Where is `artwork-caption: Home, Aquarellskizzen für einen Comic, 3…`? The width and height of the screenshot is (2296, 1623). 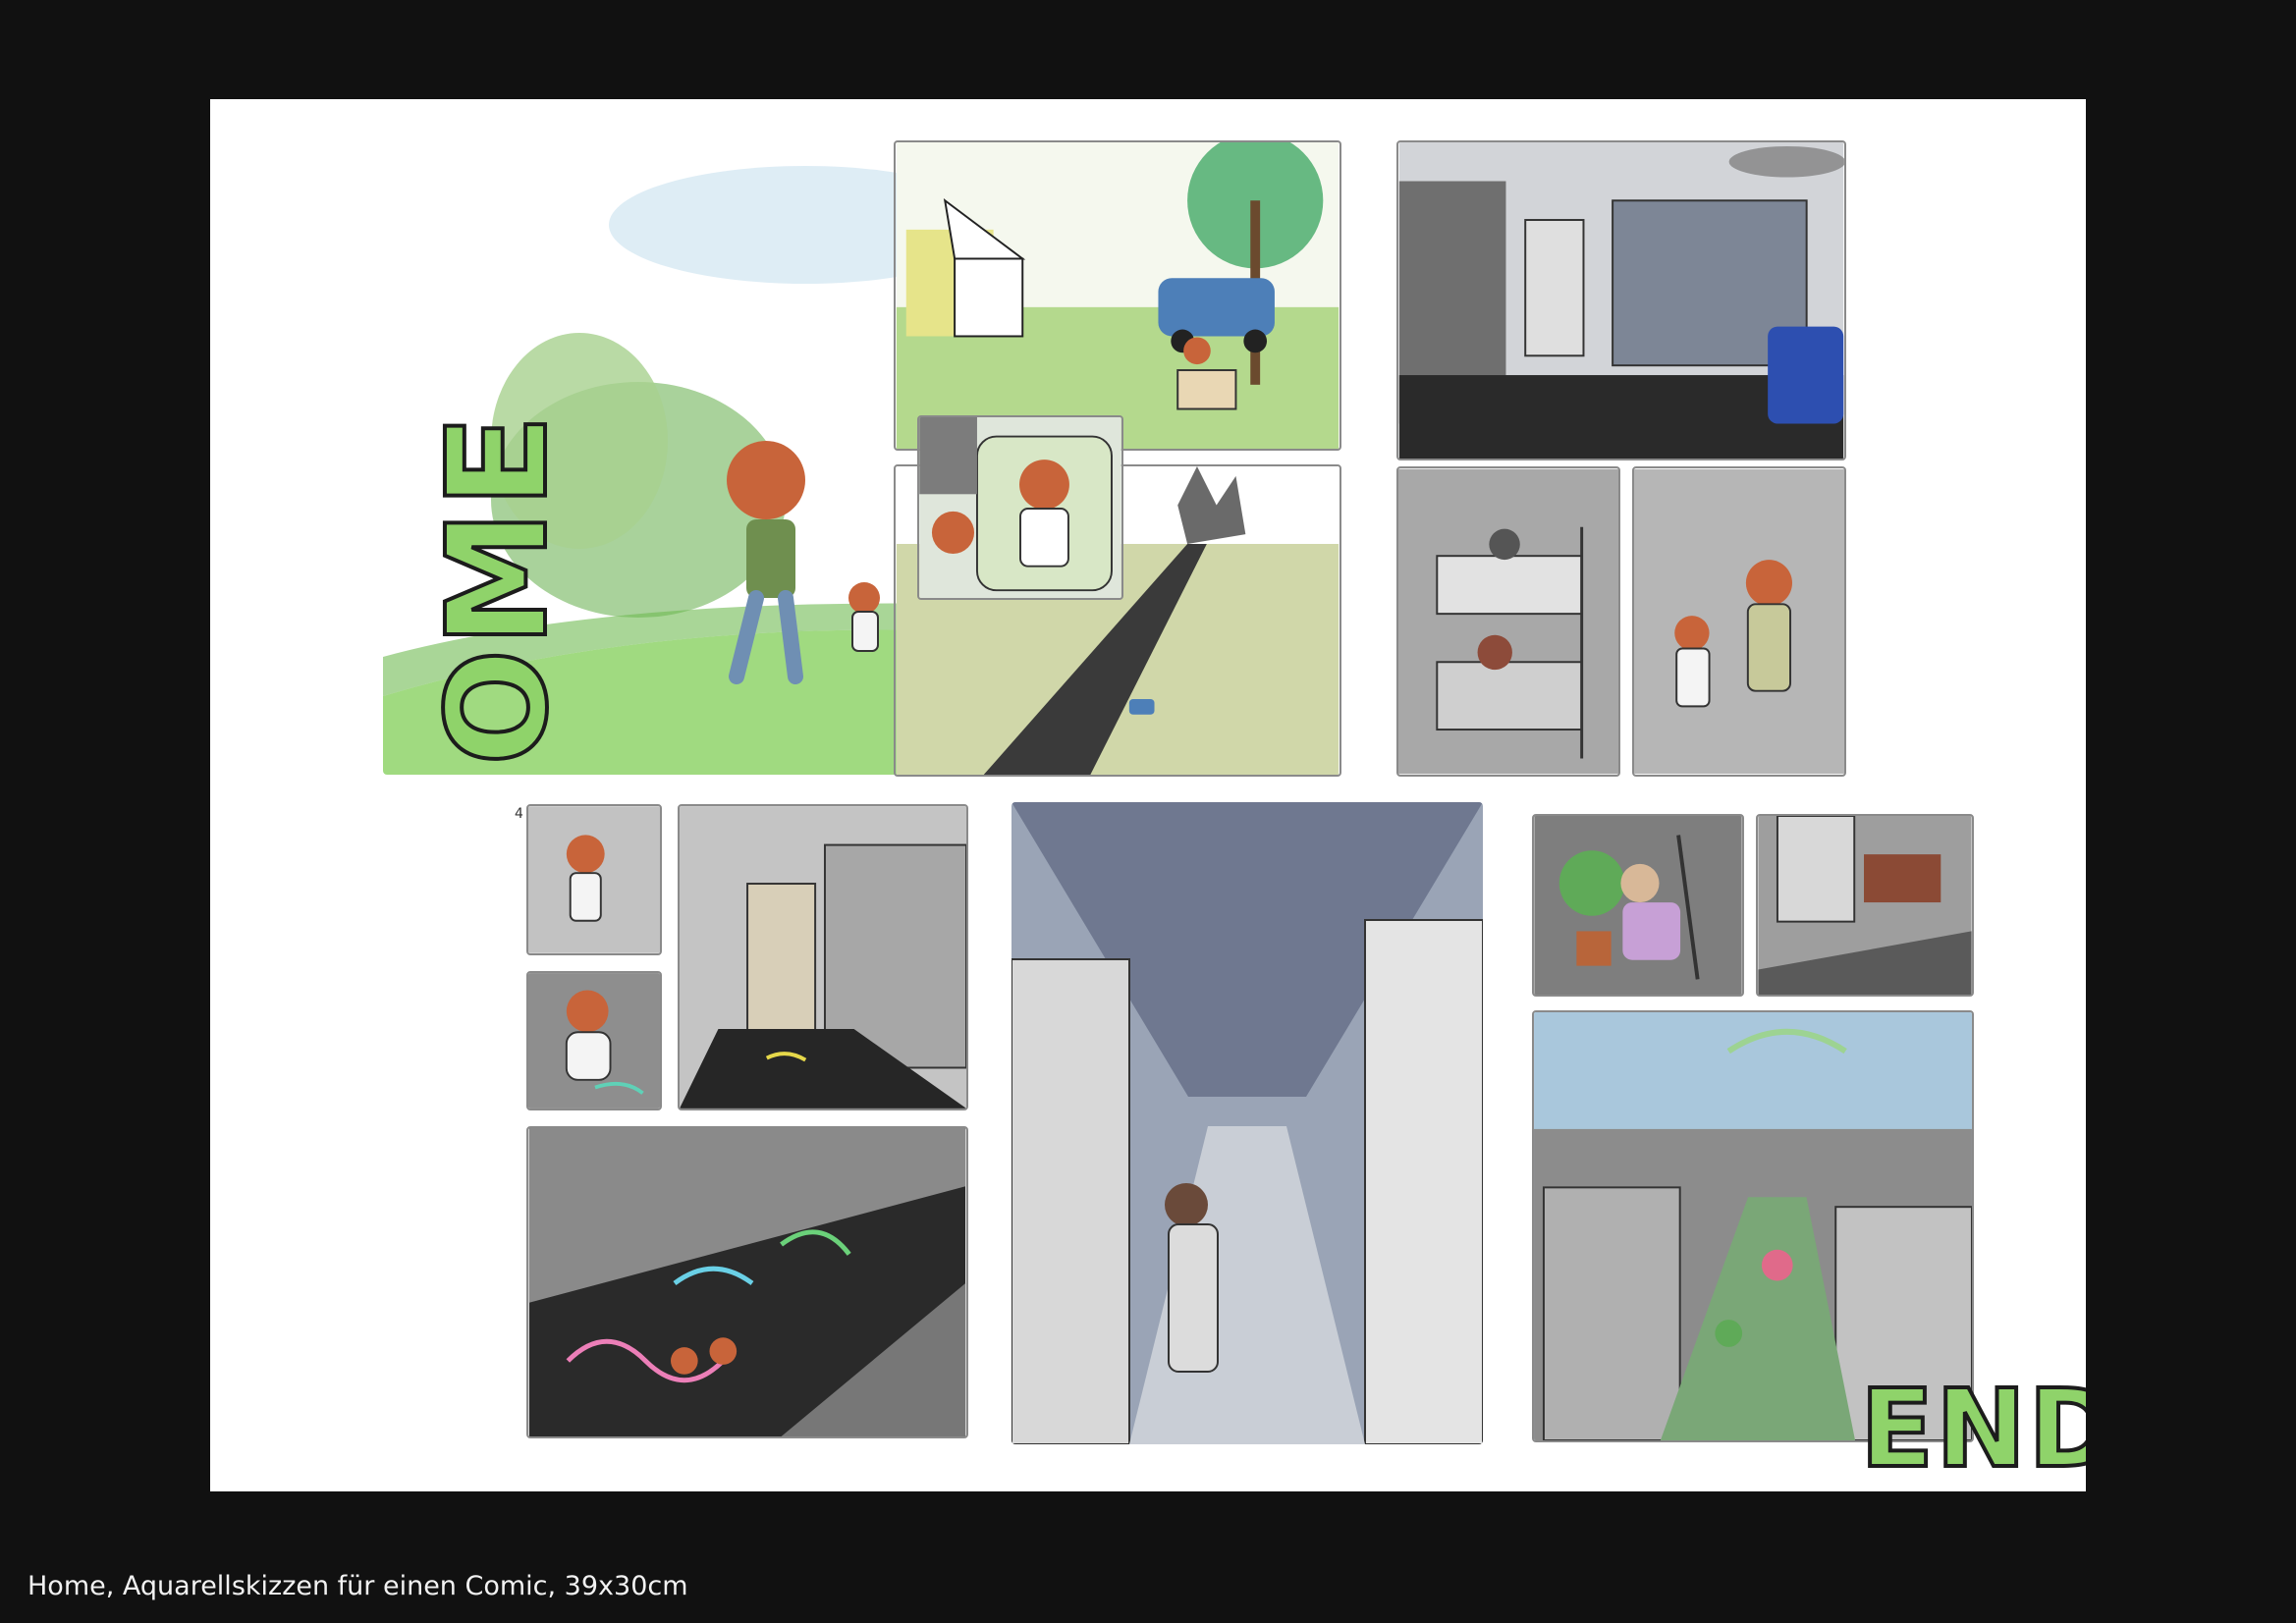 artwork-caption: Home, Aquarellskizzen für einen Comic, 3… is located at coordinates (357, 1586).